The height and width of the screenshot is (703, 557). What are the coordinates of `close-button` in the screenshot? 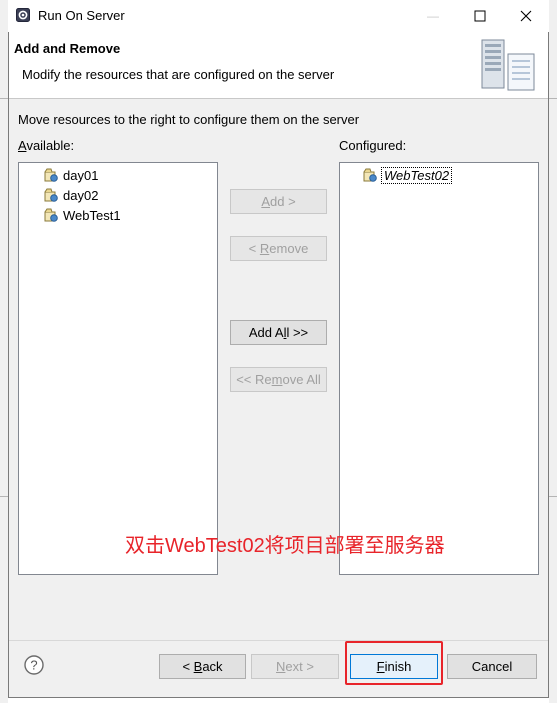 It's located at (526, 16).